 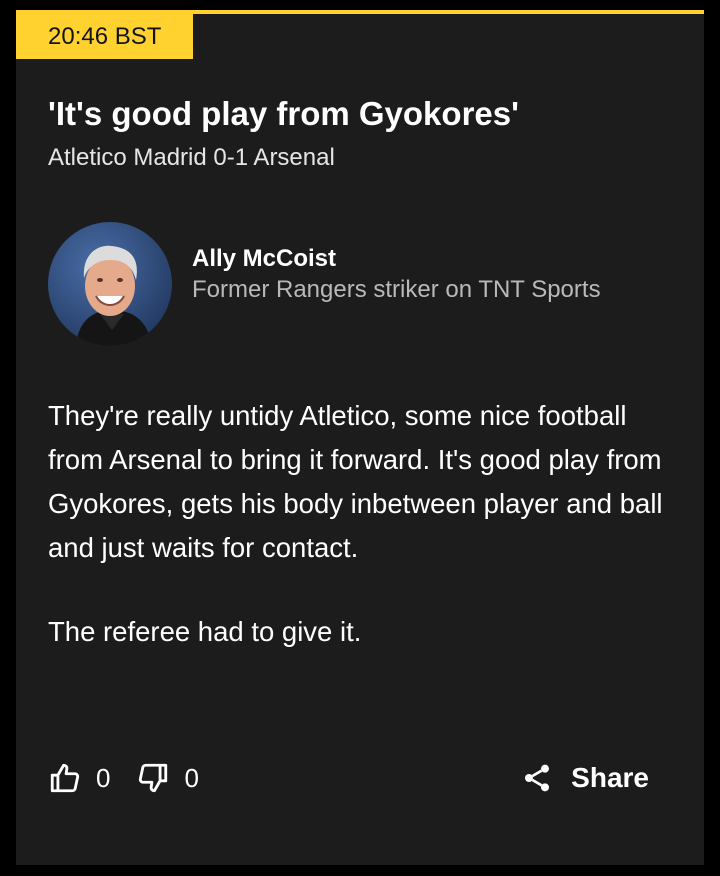 What do you see at coordinates (191, 157) in the screenshot?
I see `match-score: Atletico Madrid 0-1 Arsenal` at bounding box center [191, 157].